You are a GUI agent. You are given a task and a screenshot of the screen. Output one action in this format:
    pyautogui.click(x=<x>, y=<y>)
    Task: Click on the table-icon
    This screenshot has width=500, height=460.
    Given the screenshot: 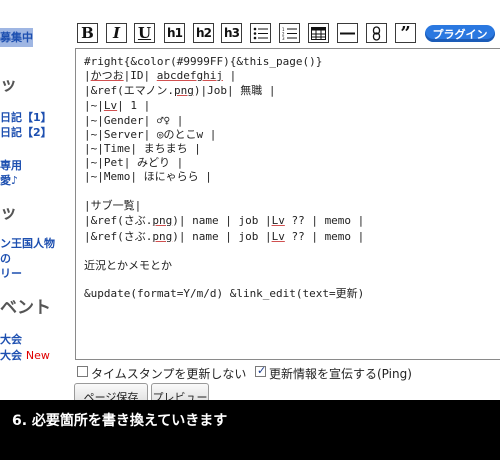 What is the action you would take?
    pyautogui.click(x=318, y=33)
    